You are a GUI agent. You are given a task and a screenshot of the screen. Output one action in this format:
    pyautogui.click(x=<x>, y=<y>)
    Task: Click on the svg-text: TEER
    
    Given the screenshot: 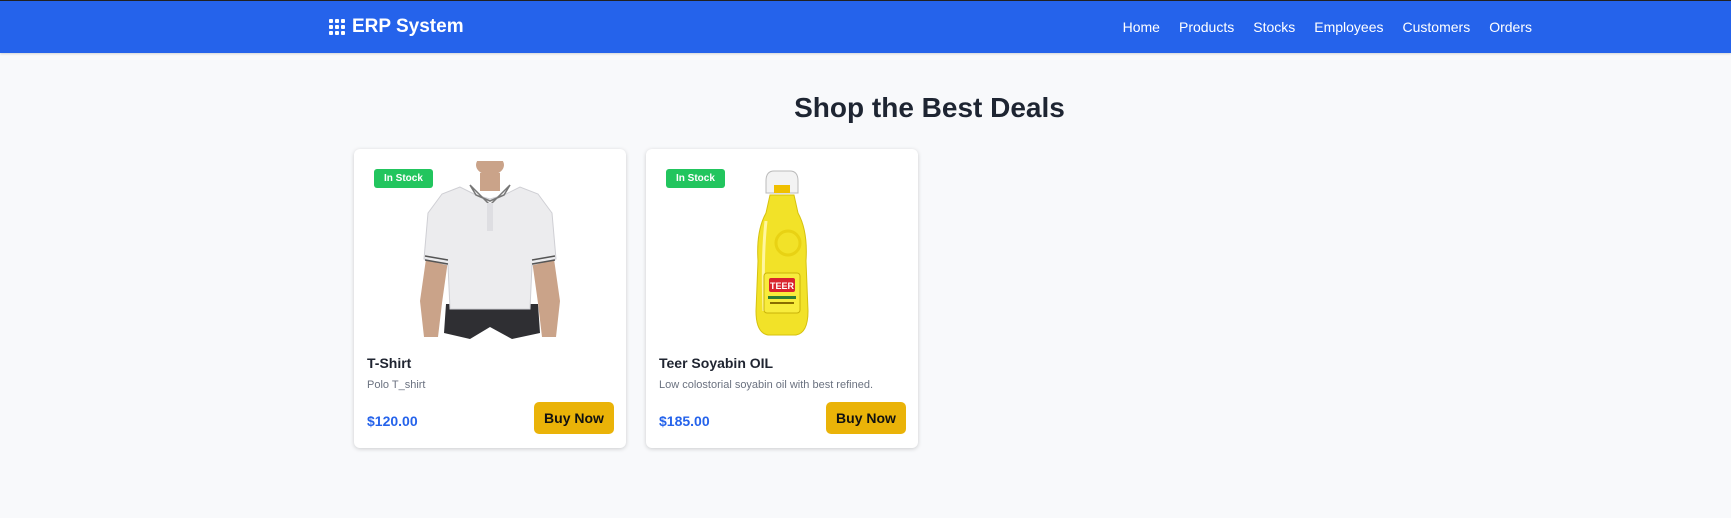 What is the action you would take?
    pyautogui.click(x=782, y=286)
    